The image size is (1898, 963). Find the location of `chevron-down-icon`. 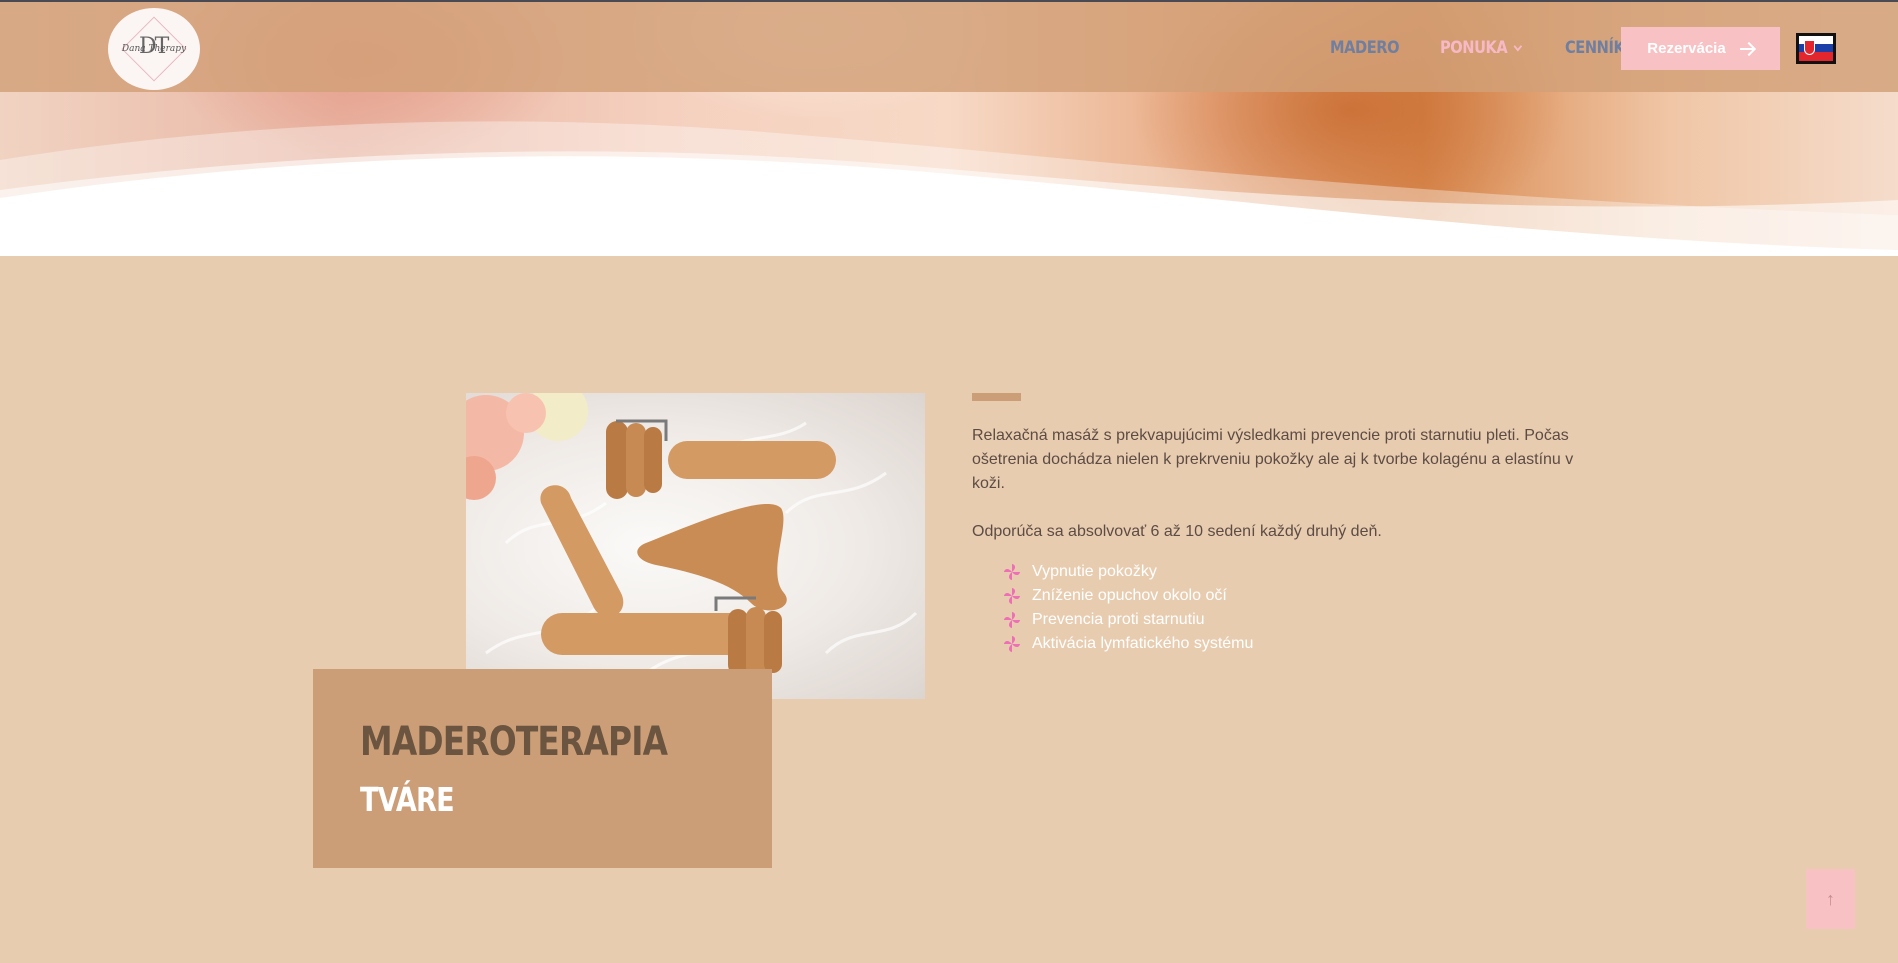

chevron-down-icon is located at coordinates (1518, 46).